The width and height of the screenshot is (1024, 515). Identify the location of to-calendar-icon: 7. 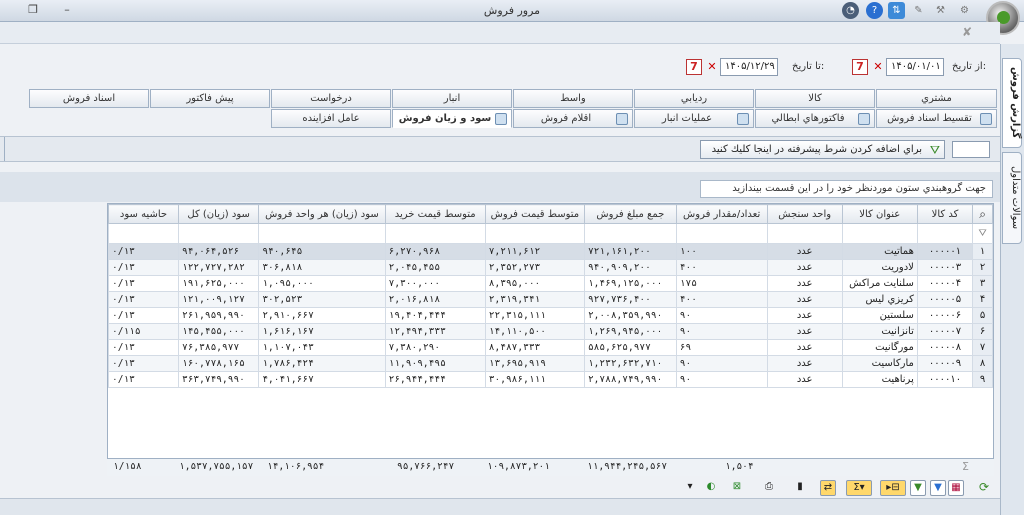
(694, 67).